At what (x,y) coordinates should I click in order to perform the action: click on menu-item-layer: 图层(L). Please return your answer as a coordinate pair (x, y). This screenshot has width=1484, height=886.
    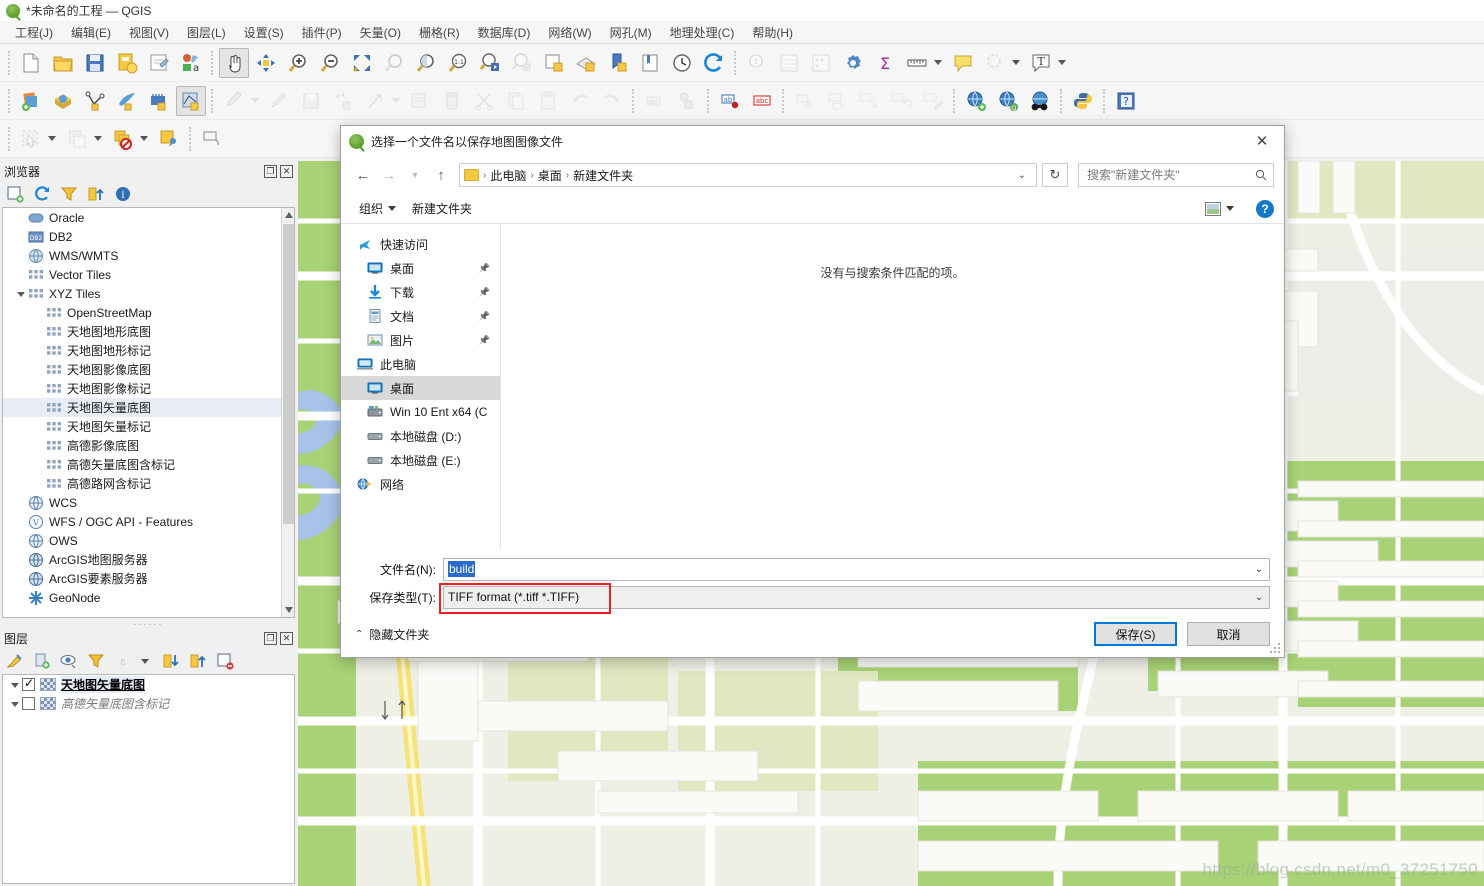
    Looking at the image, I should click on (206, 32).